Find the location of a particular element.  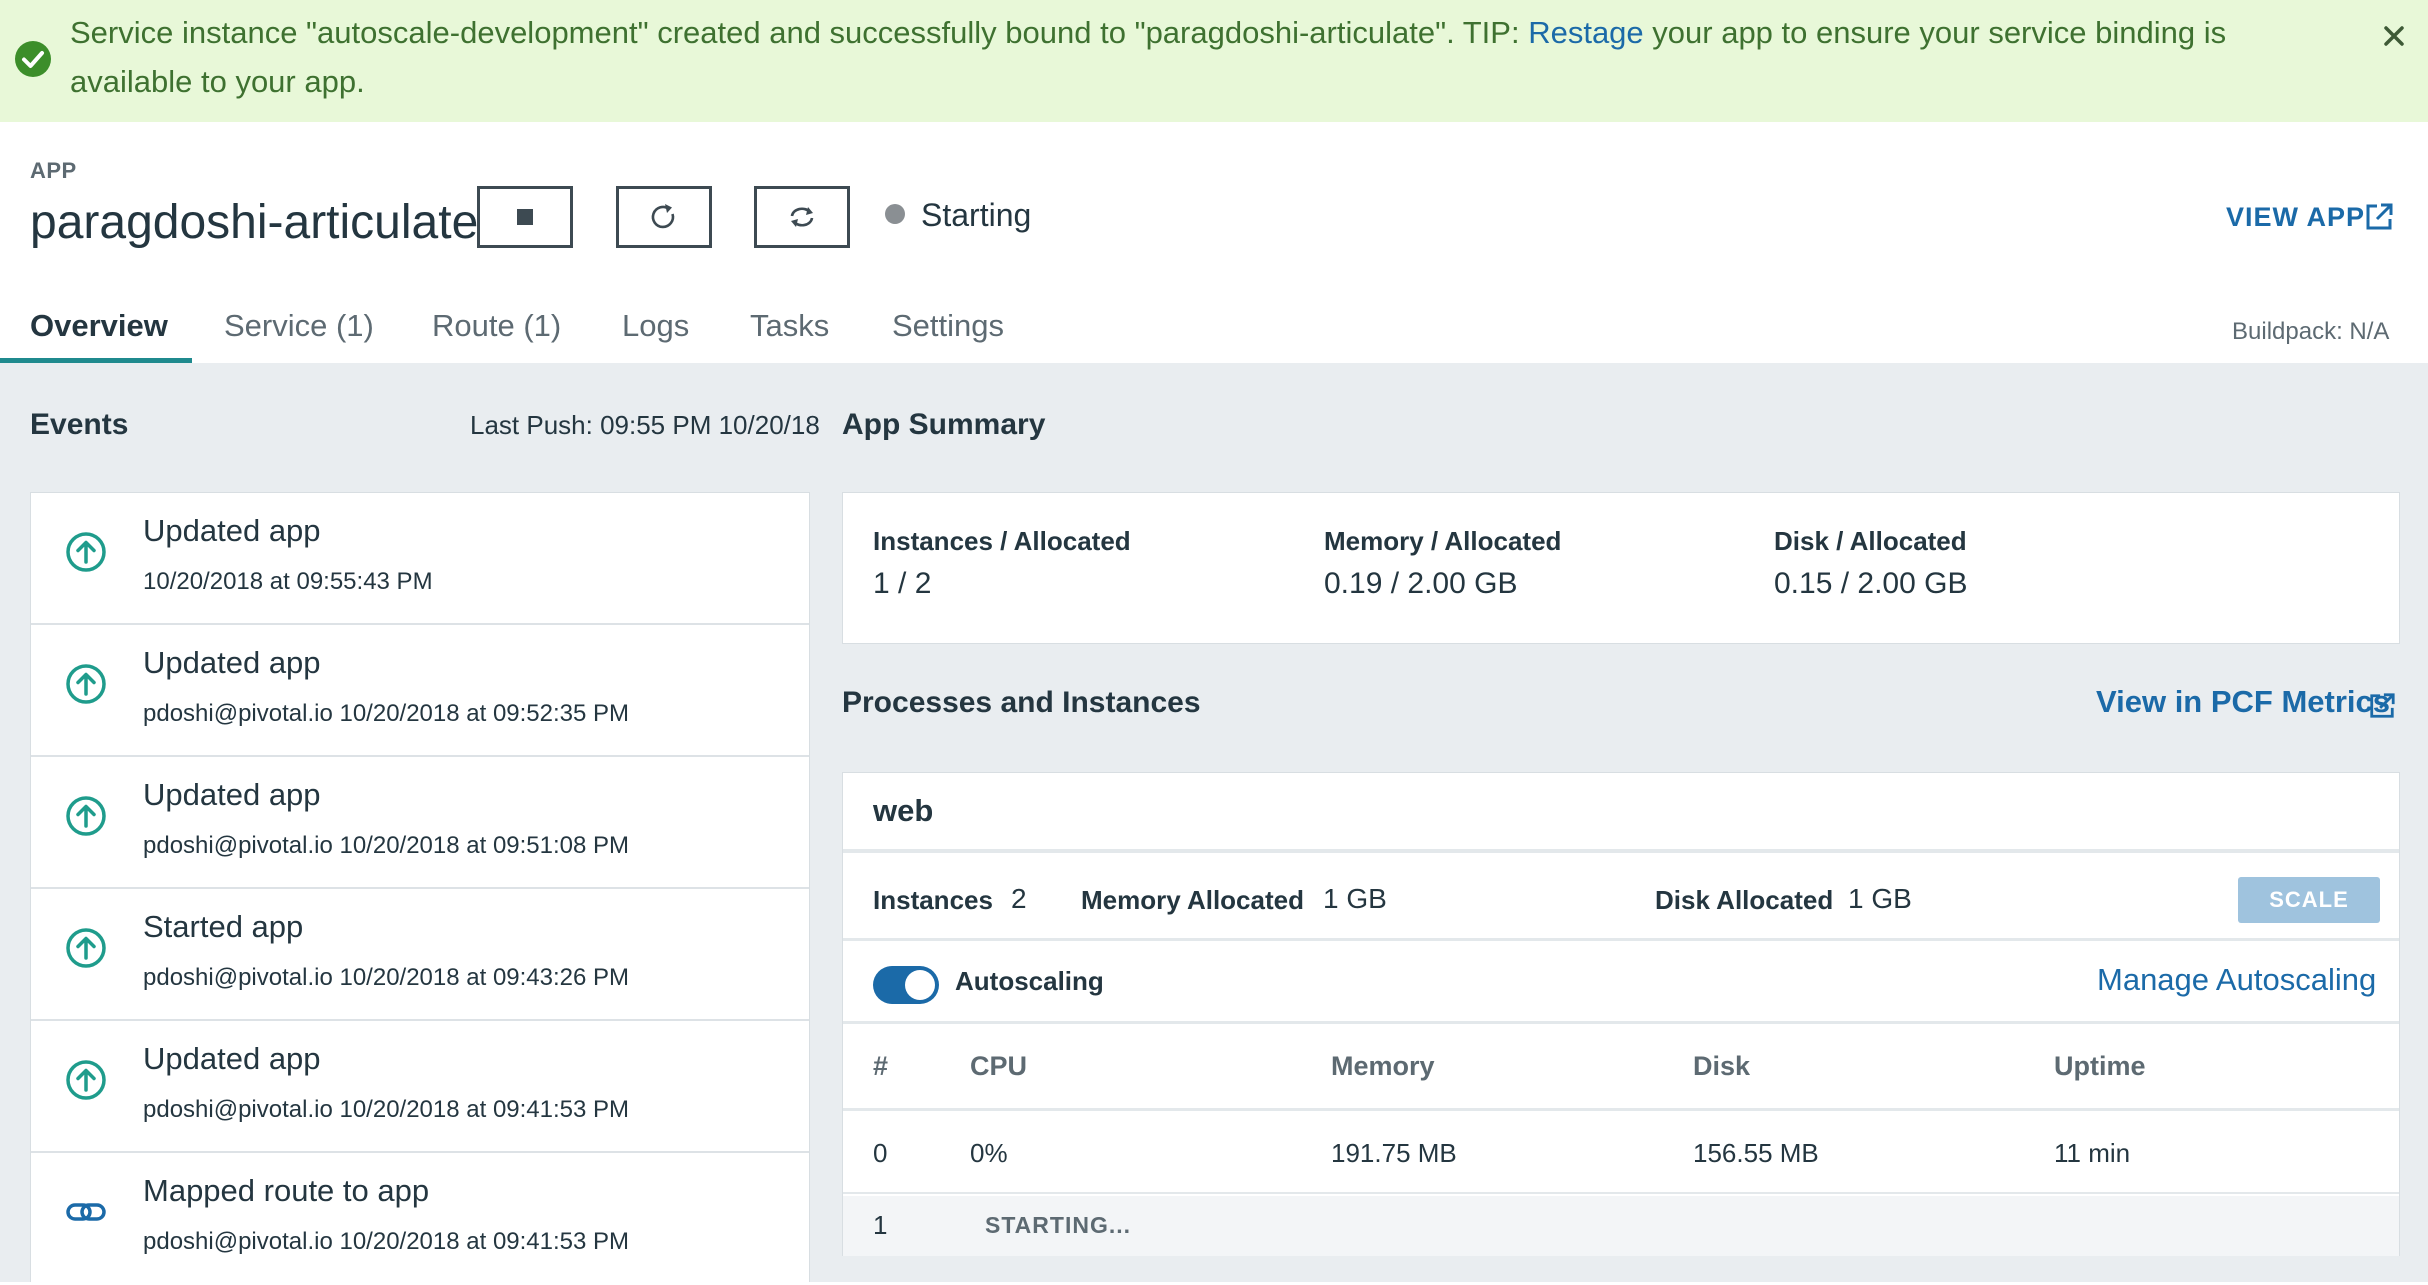

memory-allocated-label: Memory / Allocated is located at coordinates (1443, 541).